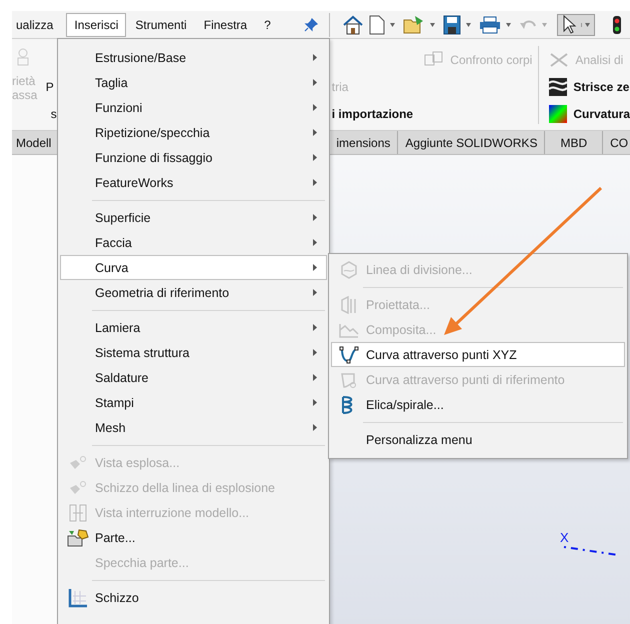  Describe the element at coordinates (78, 598) in the screenshot. I see `sketch-icon` at that location.